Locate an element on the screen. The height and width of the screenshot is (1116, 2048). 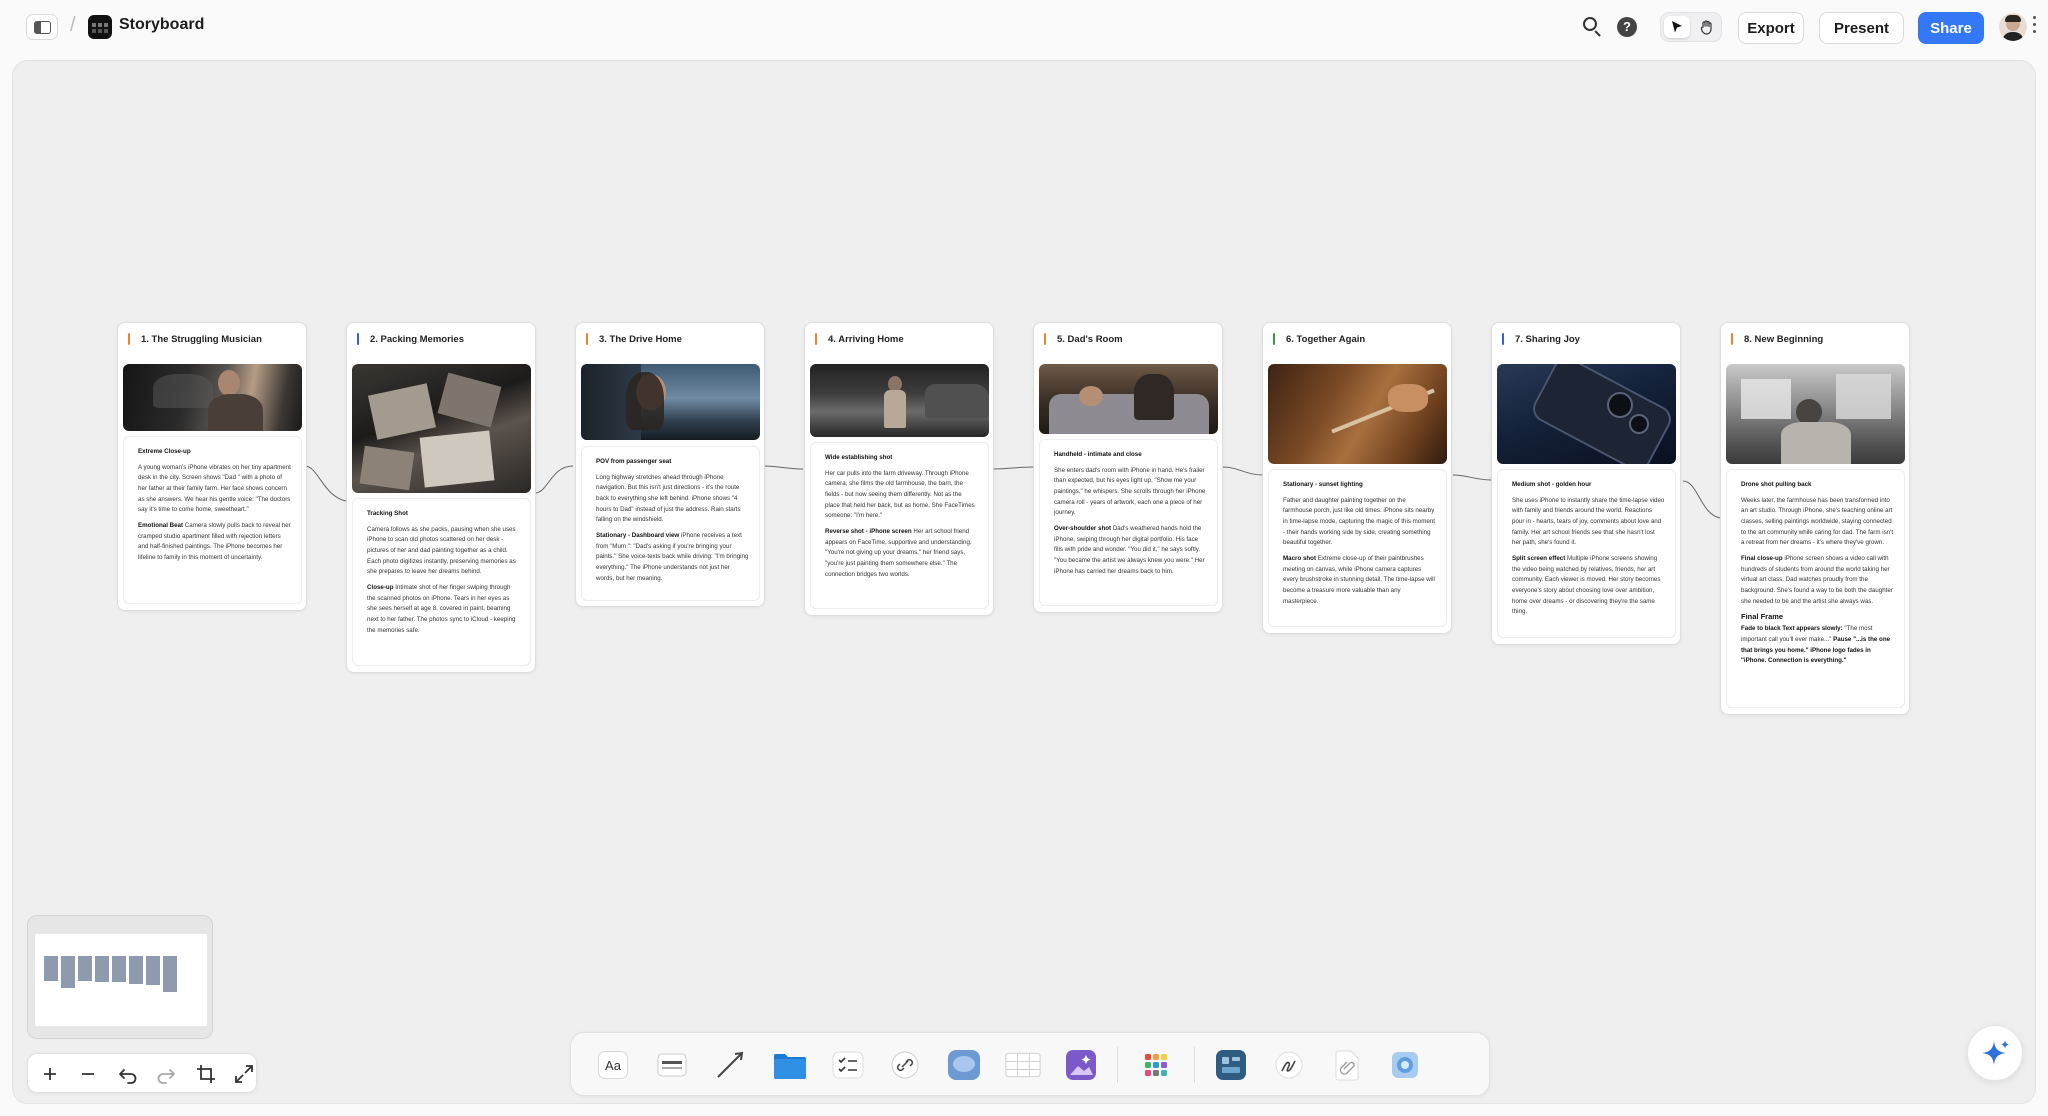
sparkle-icon is located at coordinates (1995, 1052).